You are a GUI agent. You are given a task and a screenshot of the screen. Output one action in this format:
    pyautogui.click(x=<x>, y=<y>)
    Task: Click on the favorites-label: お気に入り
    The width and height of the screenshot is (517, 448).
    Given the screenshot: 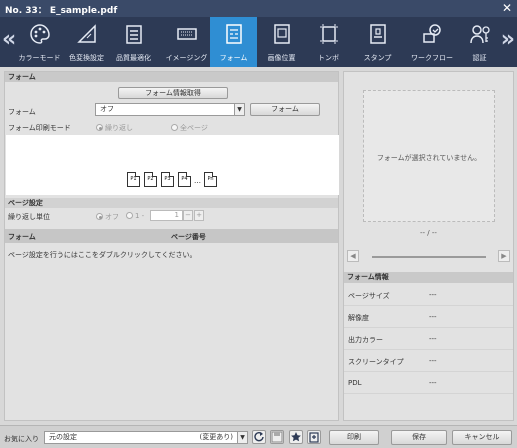 What is the action you would take?
    pyautogui.click(x=21, y=439)
    